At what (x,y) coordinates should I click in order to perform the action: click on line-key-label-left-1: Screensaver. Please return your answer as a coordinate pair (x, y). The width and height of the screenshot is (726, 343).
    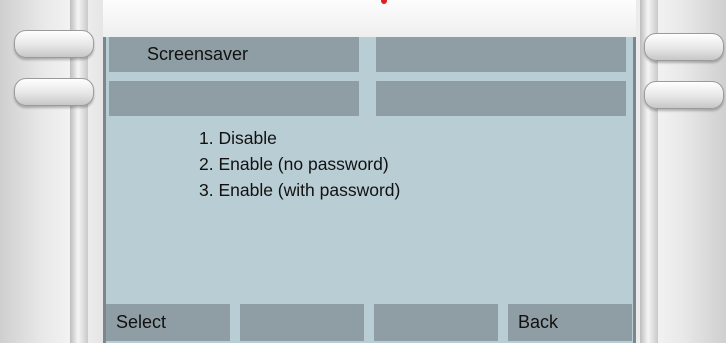
    Looking at the image, I should click on (234, 54).